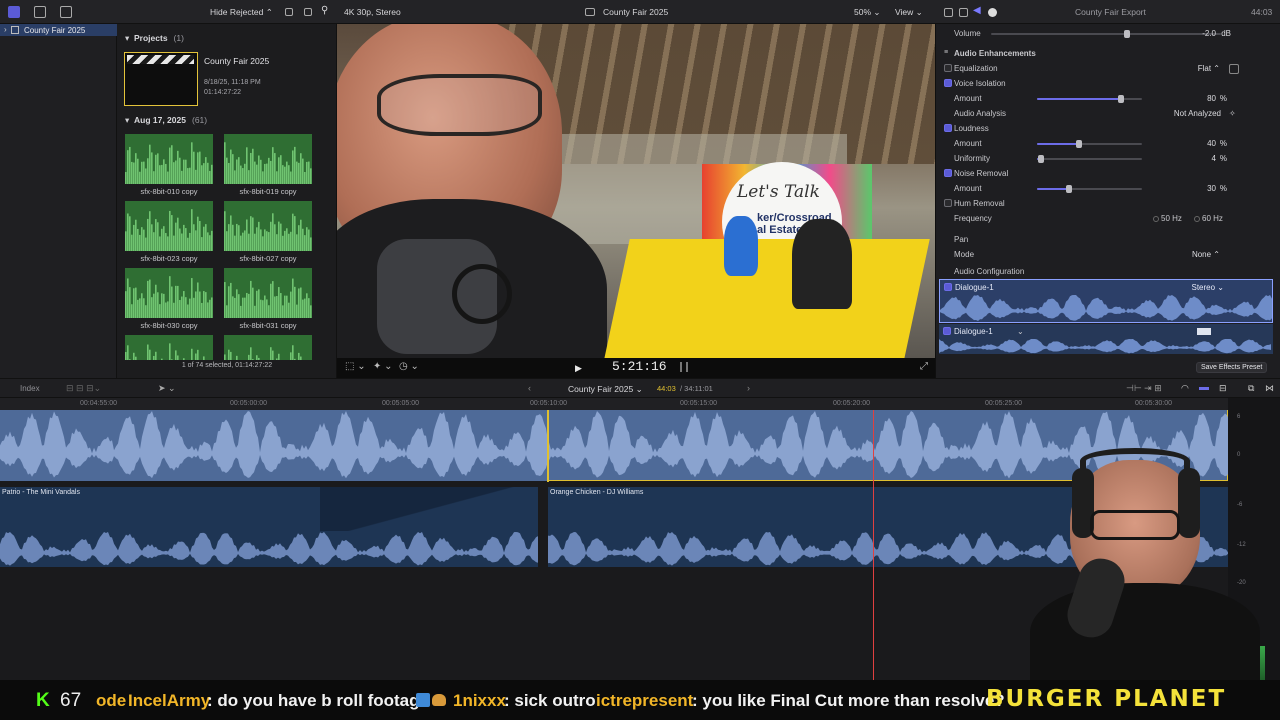  What do you see at coordinates (867, 12) in the screenshot?
I see `zoom-dropdown: 50% ⌄` at bounding box center [867, 12].